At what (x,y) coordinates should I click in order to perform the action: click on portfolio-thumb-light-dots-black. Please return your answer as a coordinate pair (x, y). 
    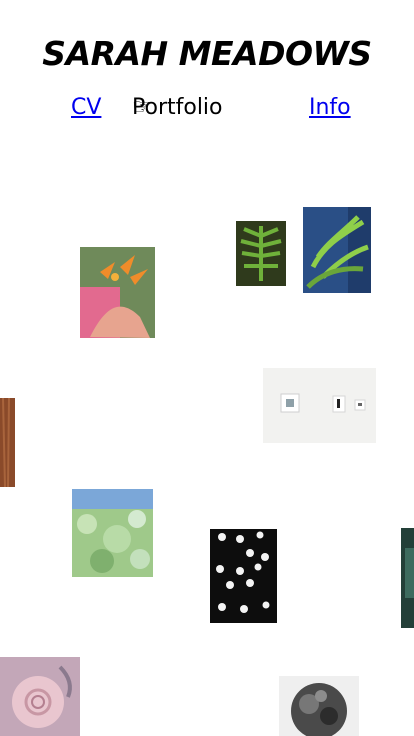
    Looking at the image, I should click on (243, 576).